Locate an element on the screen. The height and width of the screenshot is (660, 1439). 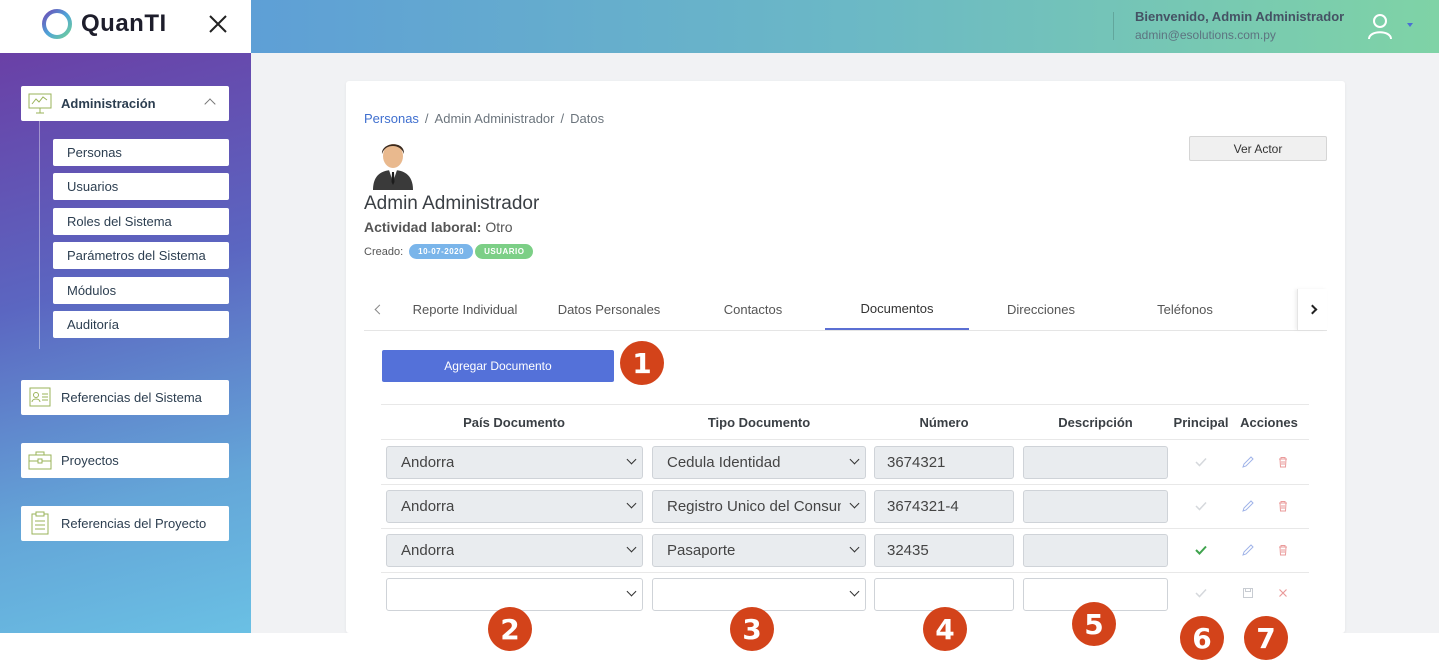
step-marker: 2 is located at coordinates (510, 629).